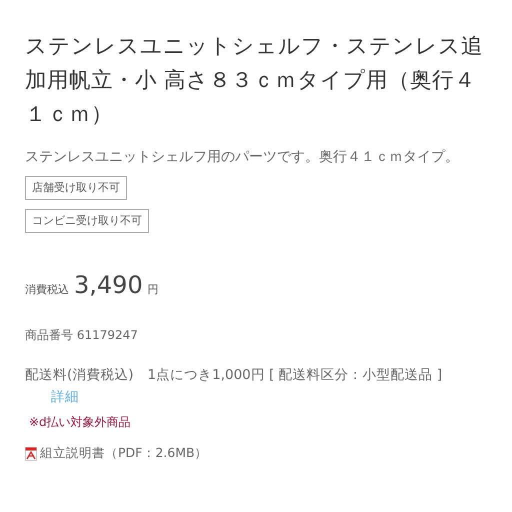 The width and height of the screenshot is (512, 512). What do you see at coordinates (80, 422) in the screenshot?
I see `payment-notice: ※d払い対象外商品` at bounding box center [80, 422].